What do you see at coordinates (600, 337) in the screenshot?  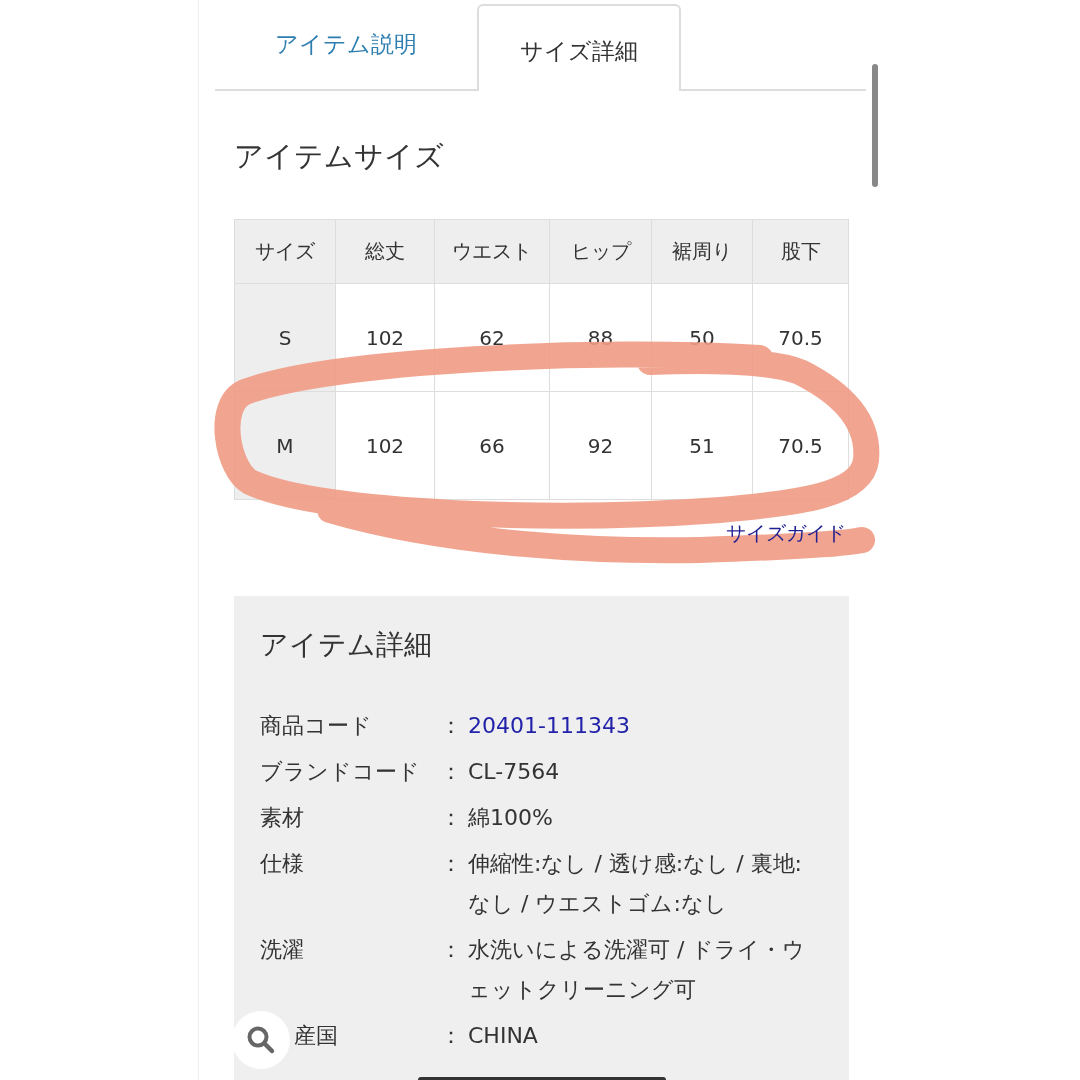 I see `table-cell: 88` at bounding box center [600, 337].